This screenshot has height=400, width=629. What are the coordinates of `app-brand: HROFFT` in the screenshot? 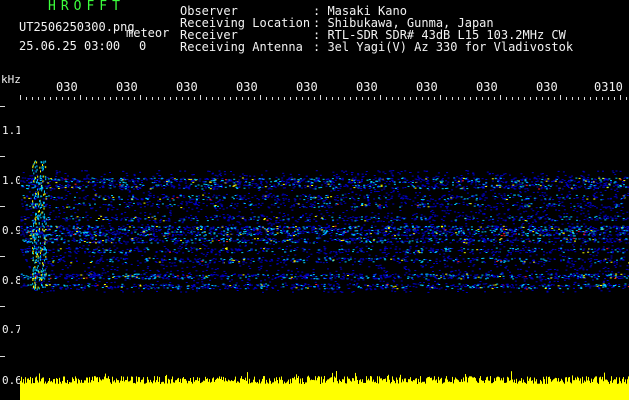 It's located at (86, 7).